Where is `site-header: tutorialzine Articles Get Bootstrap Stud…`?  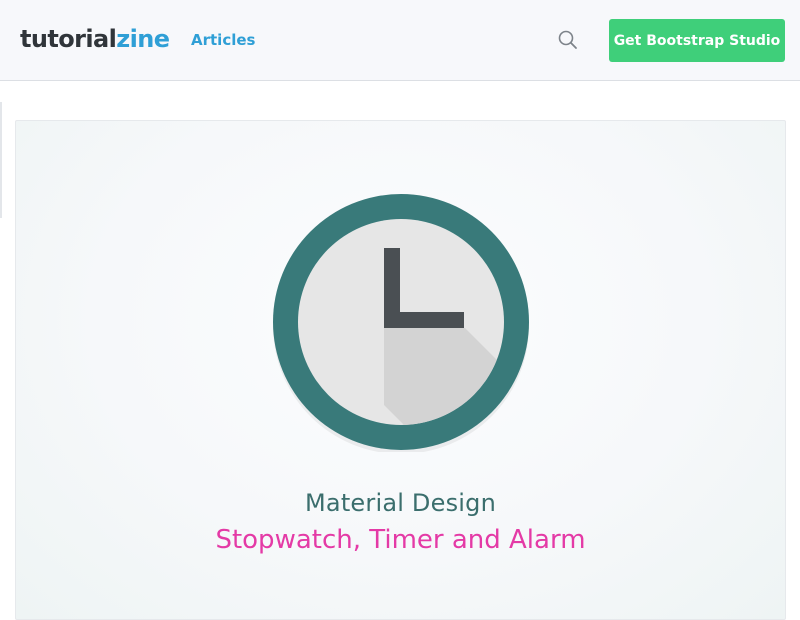
site-header: tutorialzine Articles Get Bootstrap Stud… is located at coordinates (400, 40).